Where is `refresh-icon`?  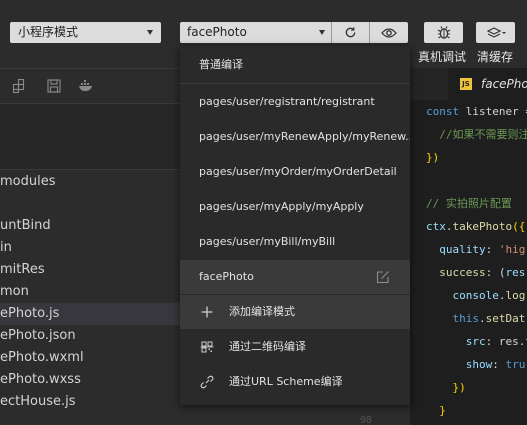 refresh-icon is located at coordinates (350, 32).